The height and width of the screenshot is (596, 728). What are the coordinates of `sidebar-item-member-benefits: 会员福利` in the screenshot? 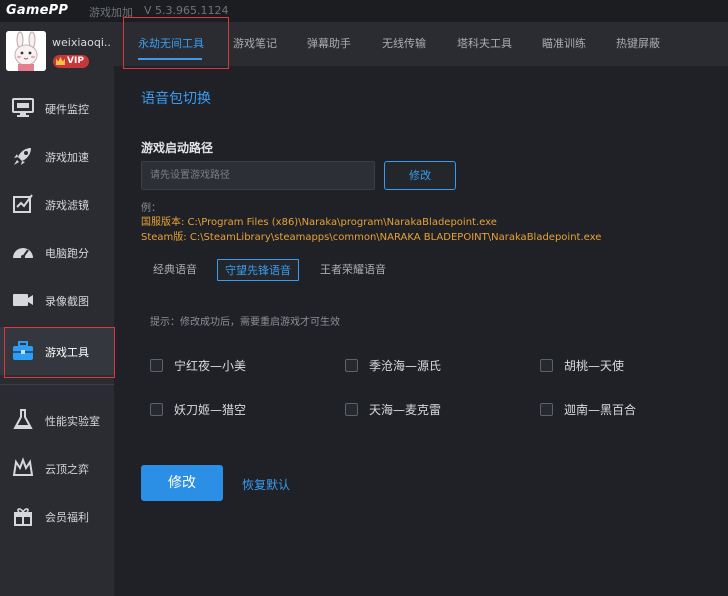 It's located at (57, 516).